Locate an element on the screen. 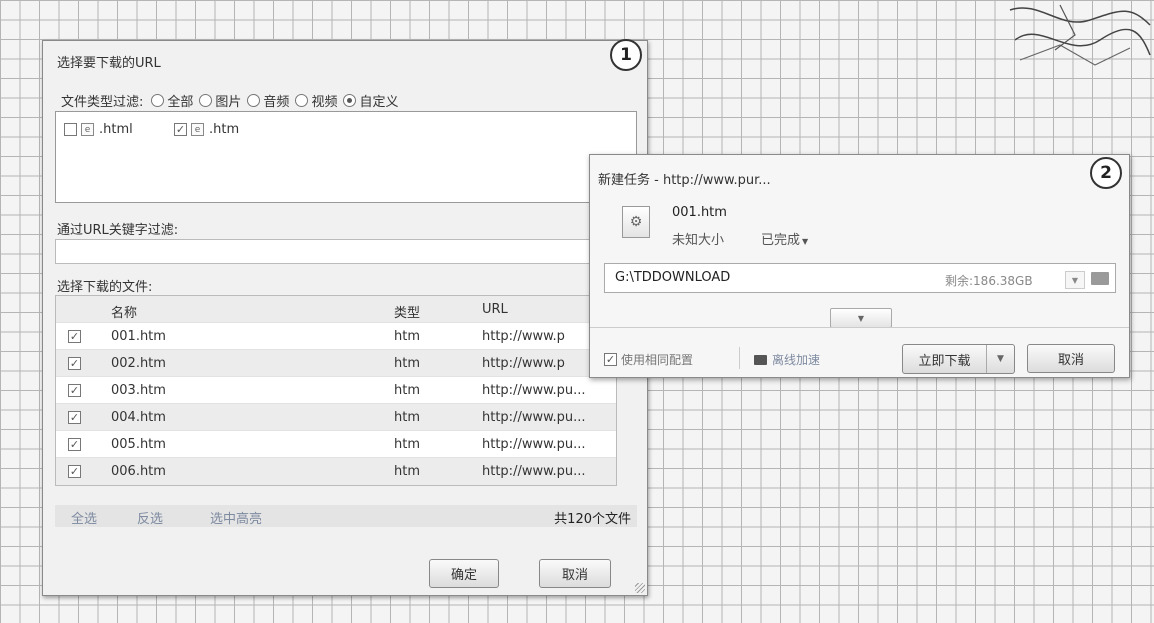 This screenshot has width=1154, height=623. save-path-field: 剩余:186.38GB ▼ is located at coordinates (860, 278).